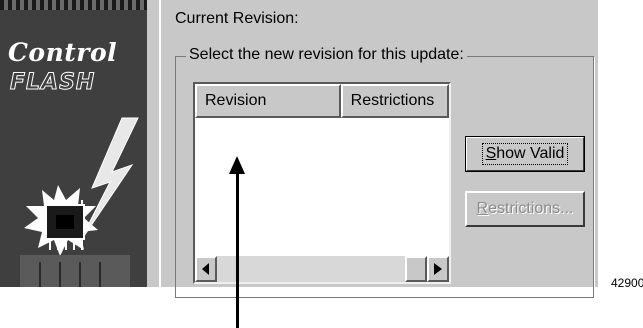  I want to click on horizontal-scrollbar, so click(322, 269).